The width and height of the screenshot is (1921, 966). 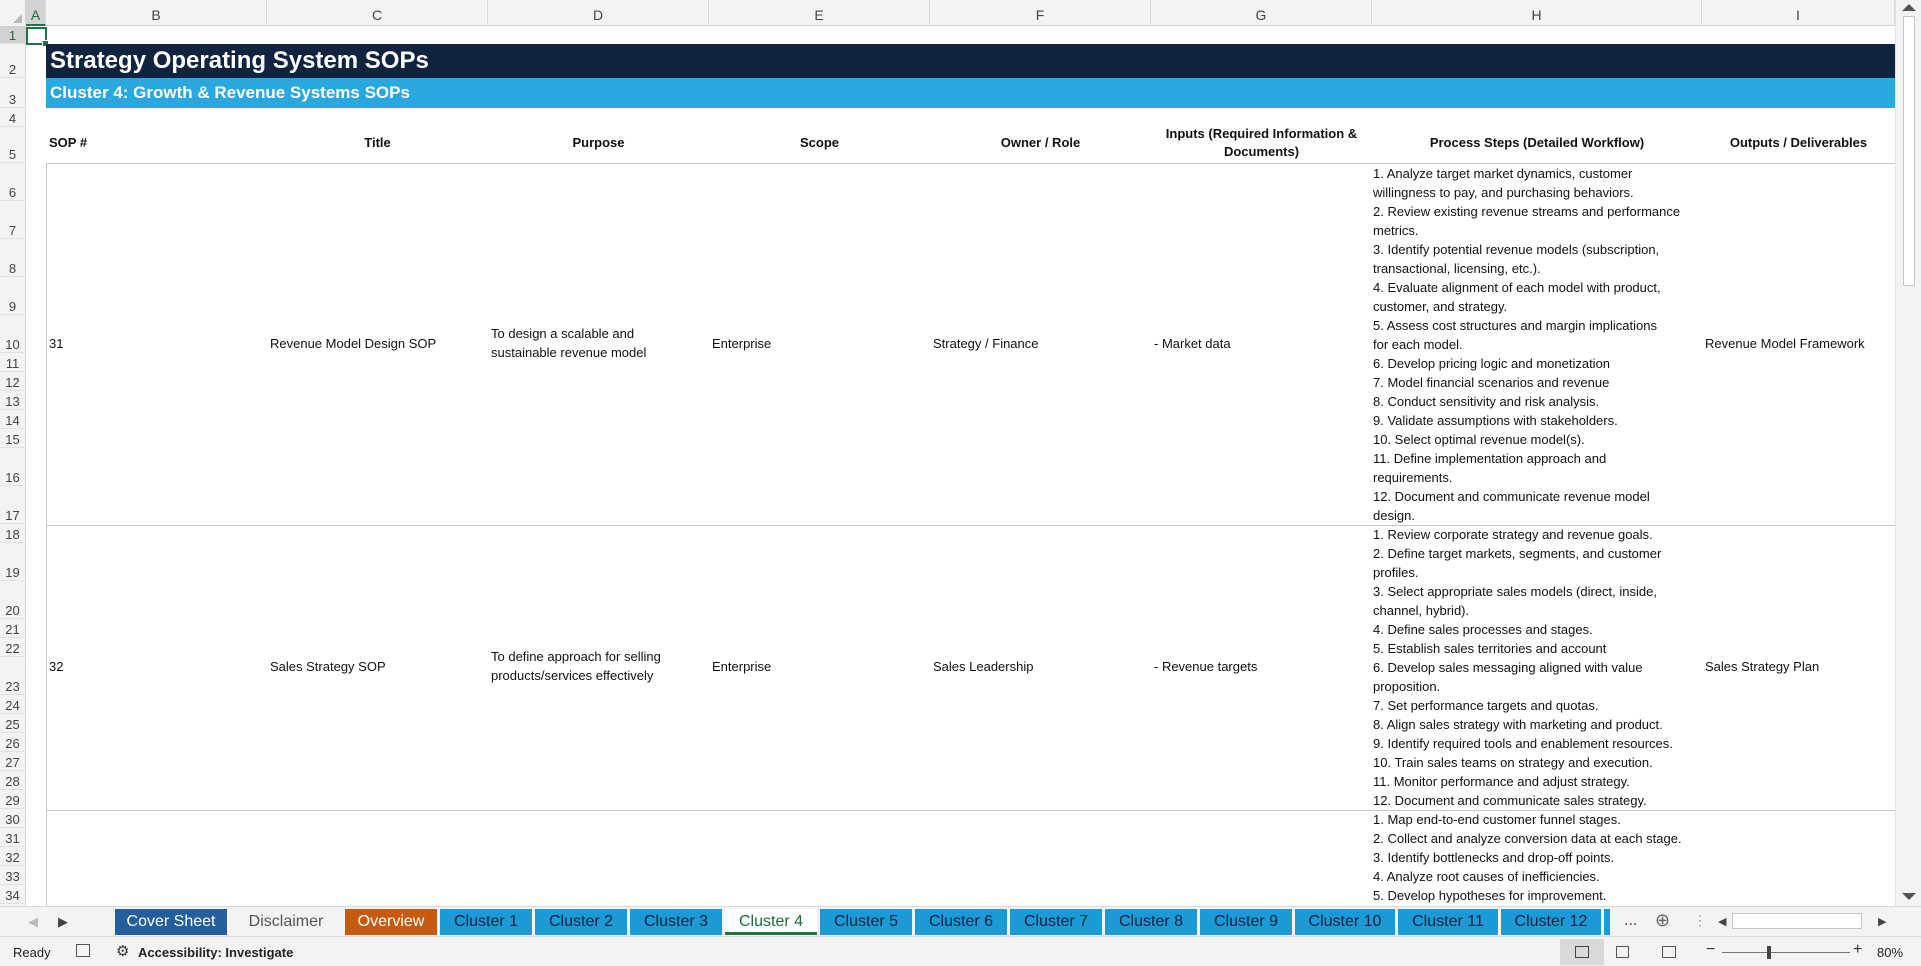 What do you see at coordinates (12, 145) in the screenshot?
I see `row-header: 5` at bounding box center [12, 145].